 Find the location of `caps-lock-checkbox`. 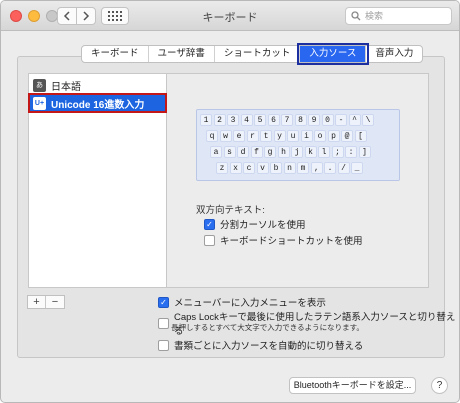

caps-lock-checkbox is located at coordinates (163, 323).